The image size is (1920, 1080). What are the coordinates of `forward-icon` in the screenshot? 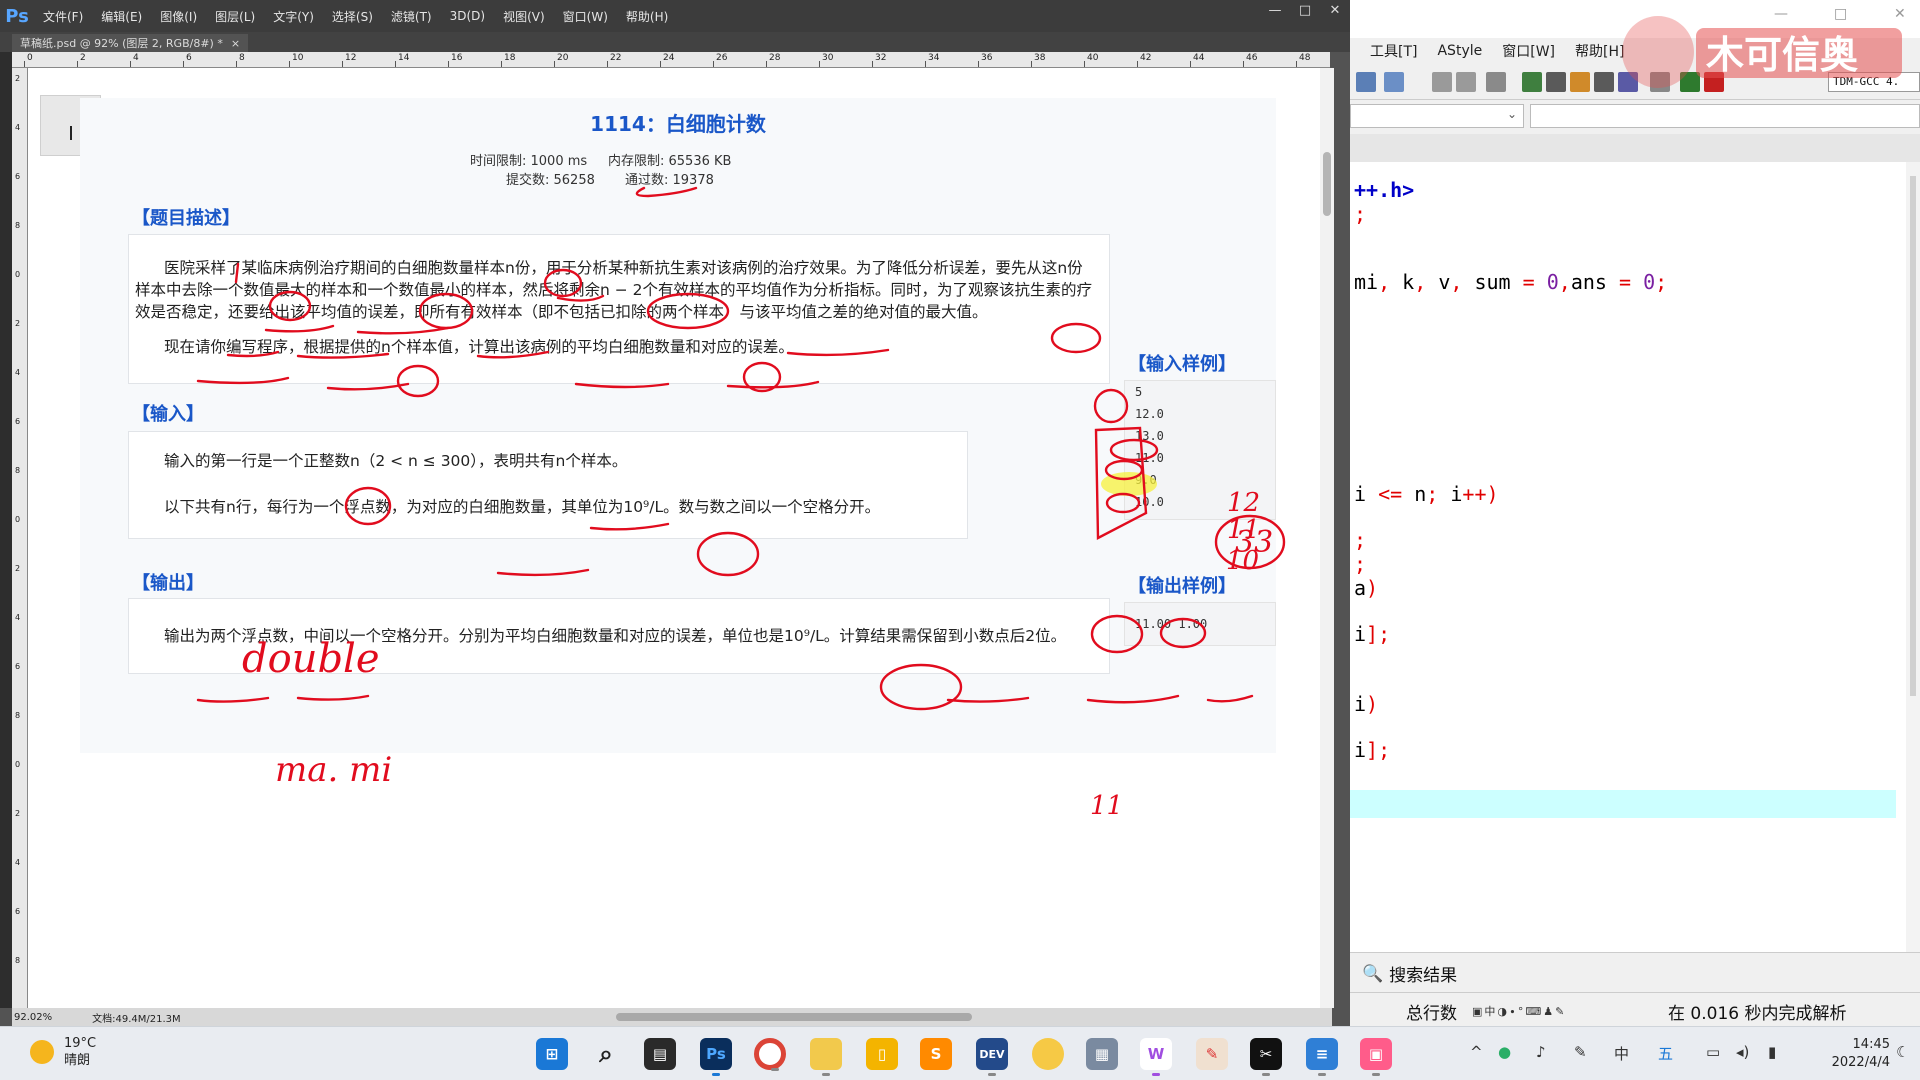 It's located at (1466, 82).